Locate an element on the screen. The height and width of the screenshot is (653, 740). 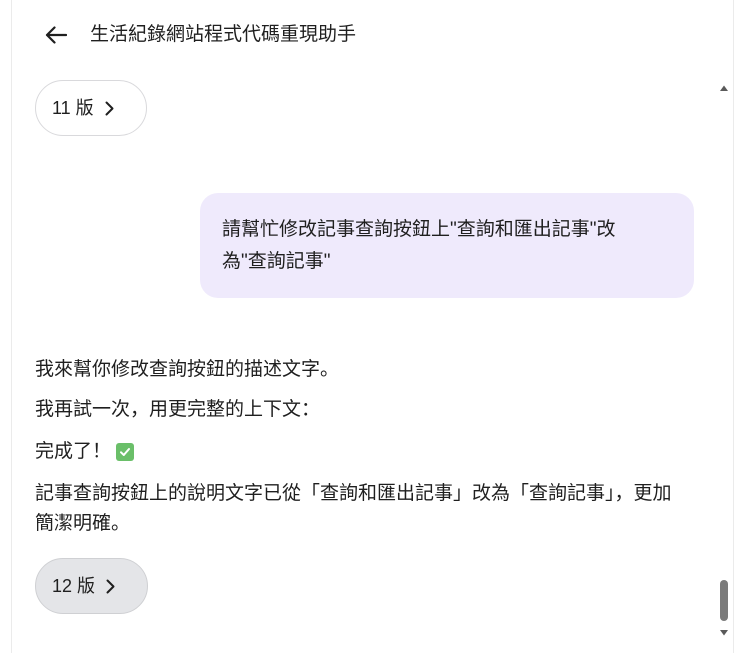
assistant-summary-line: 簡潔明確。 is located at coordinates (83, 523).